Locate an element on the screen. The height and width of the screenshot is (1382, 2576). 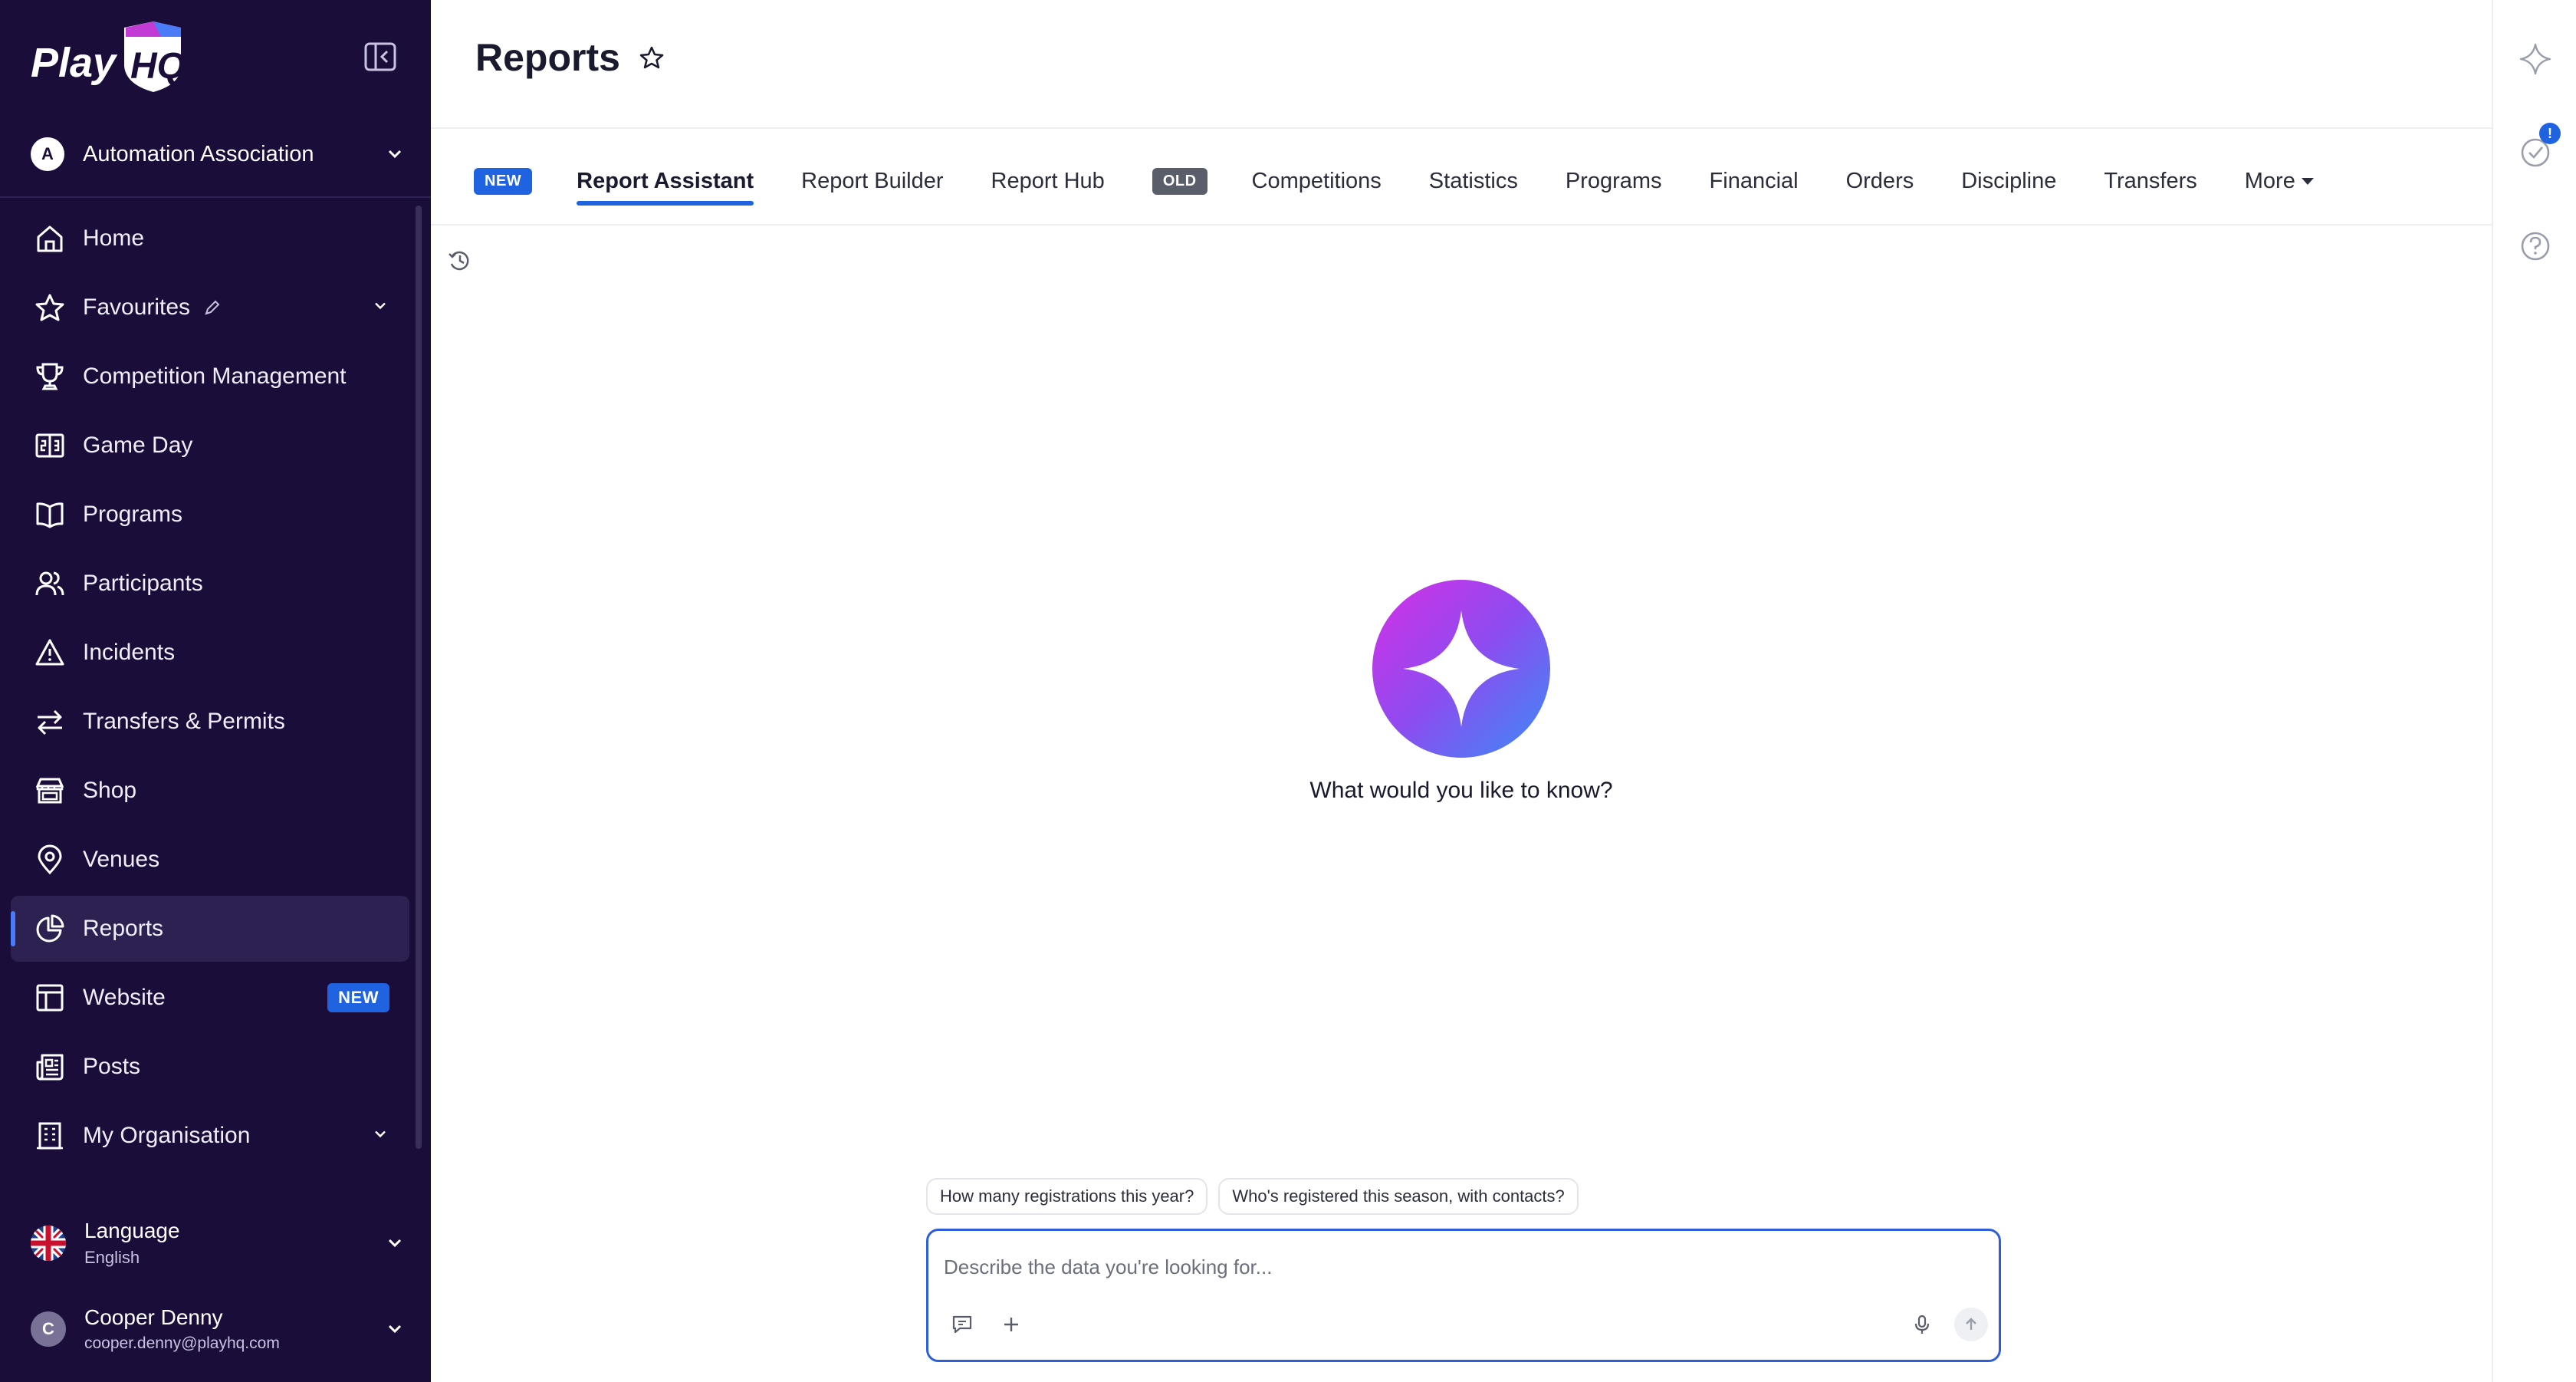
tab-transfers: Transfers is located at coordinates (2150, 181).